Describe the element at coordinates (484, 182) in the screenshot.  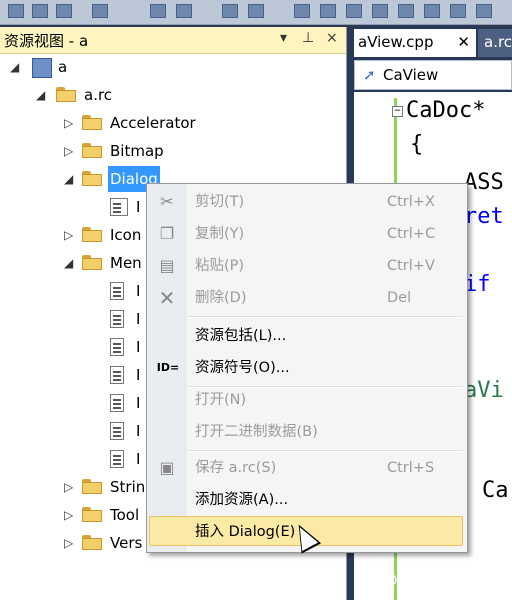
I see `code-line: ASS` at that location.